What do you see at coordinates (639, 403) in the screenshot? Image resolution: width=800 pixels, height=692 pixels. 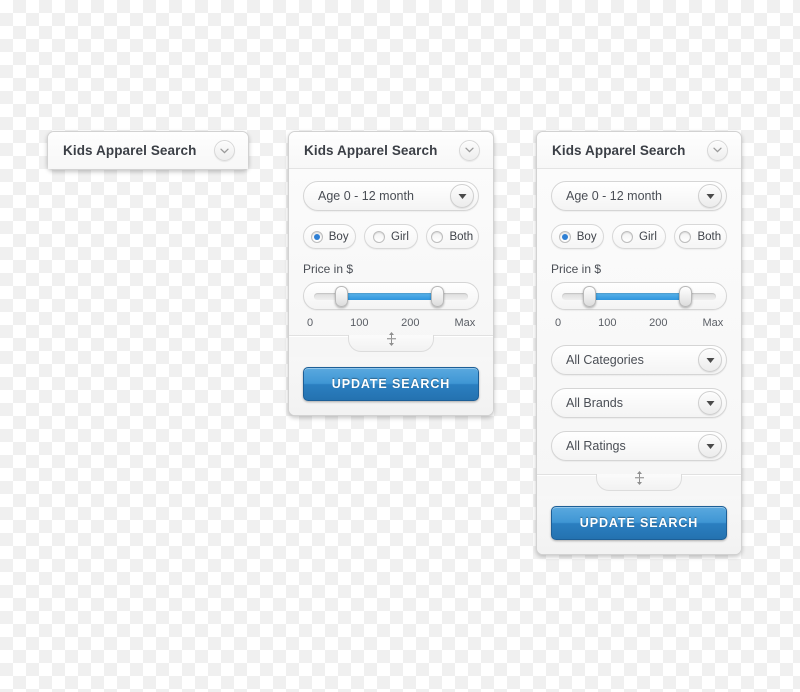 I see `brands-dropdown: All Brands` at bounding box center [639, 403].